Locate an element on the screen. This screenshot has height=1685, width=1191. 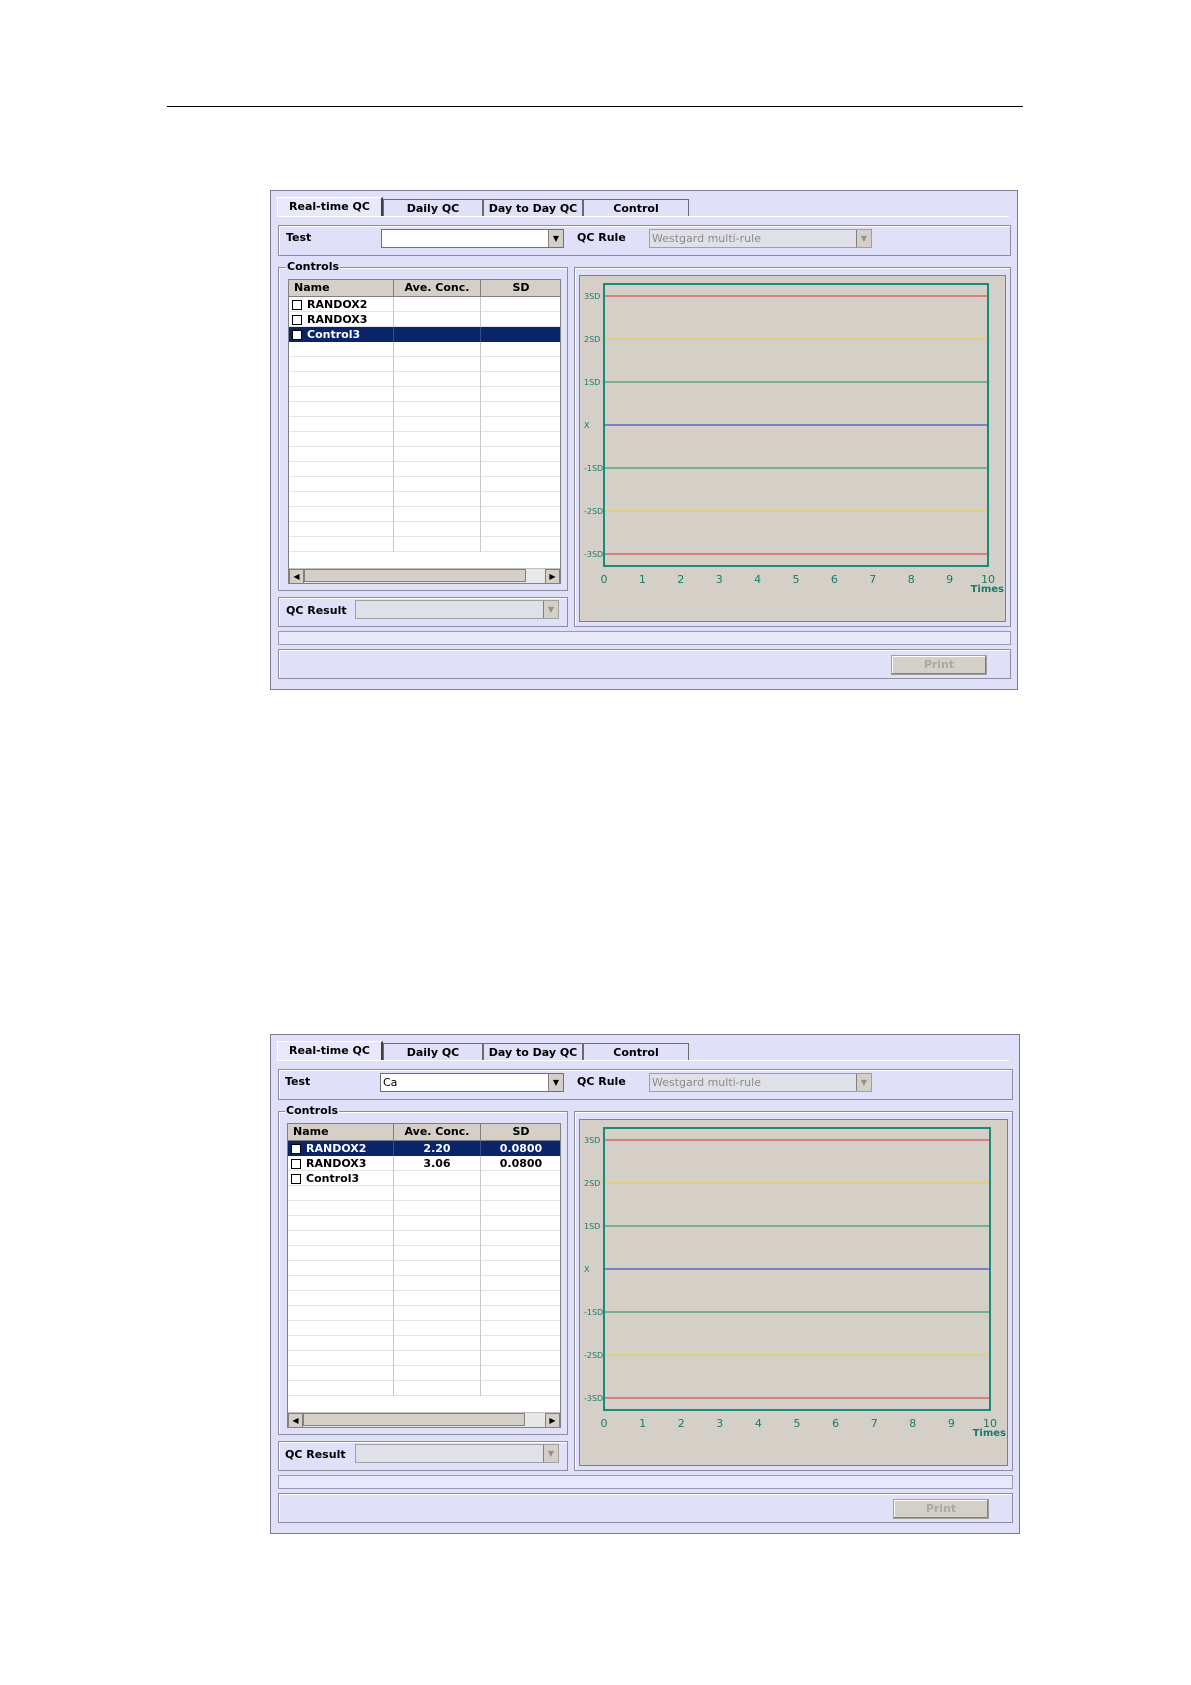
y-tick-label: -1SD is located at coordinates (593, 468).